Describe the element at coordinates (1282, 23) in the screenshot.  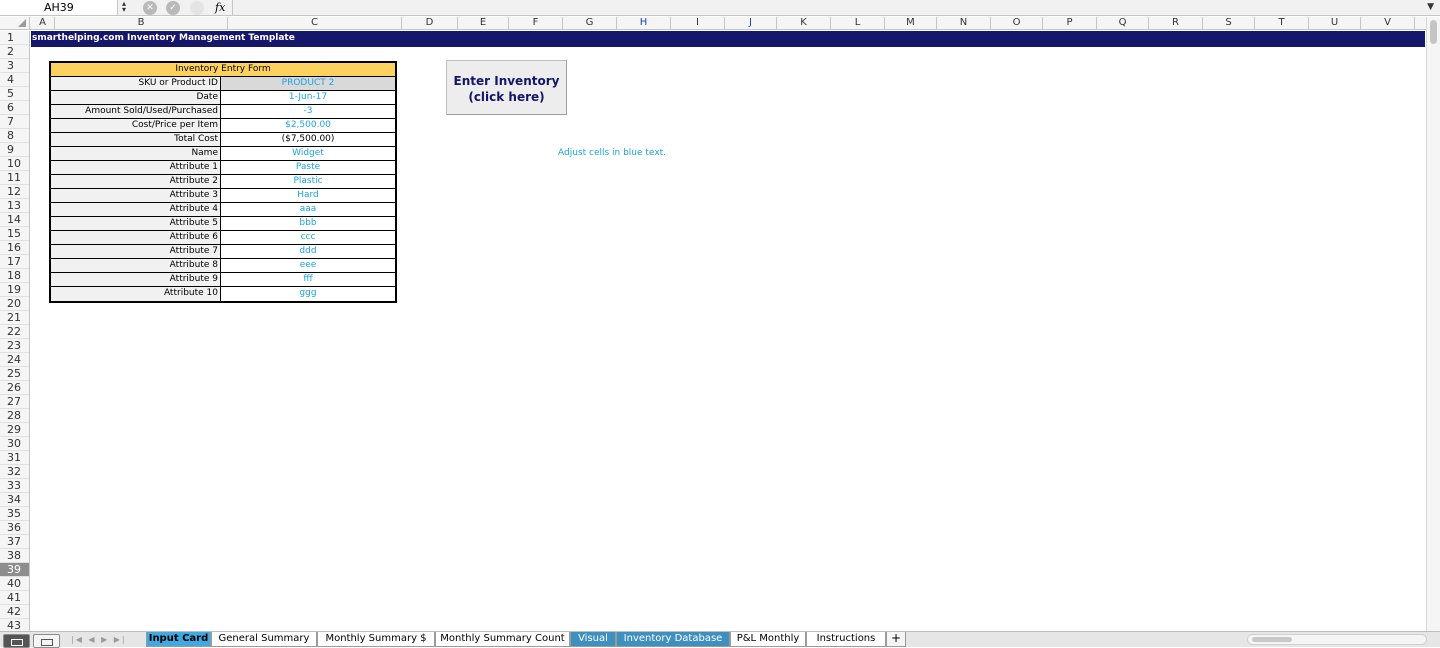
I see `column-header-t: T` at that location.